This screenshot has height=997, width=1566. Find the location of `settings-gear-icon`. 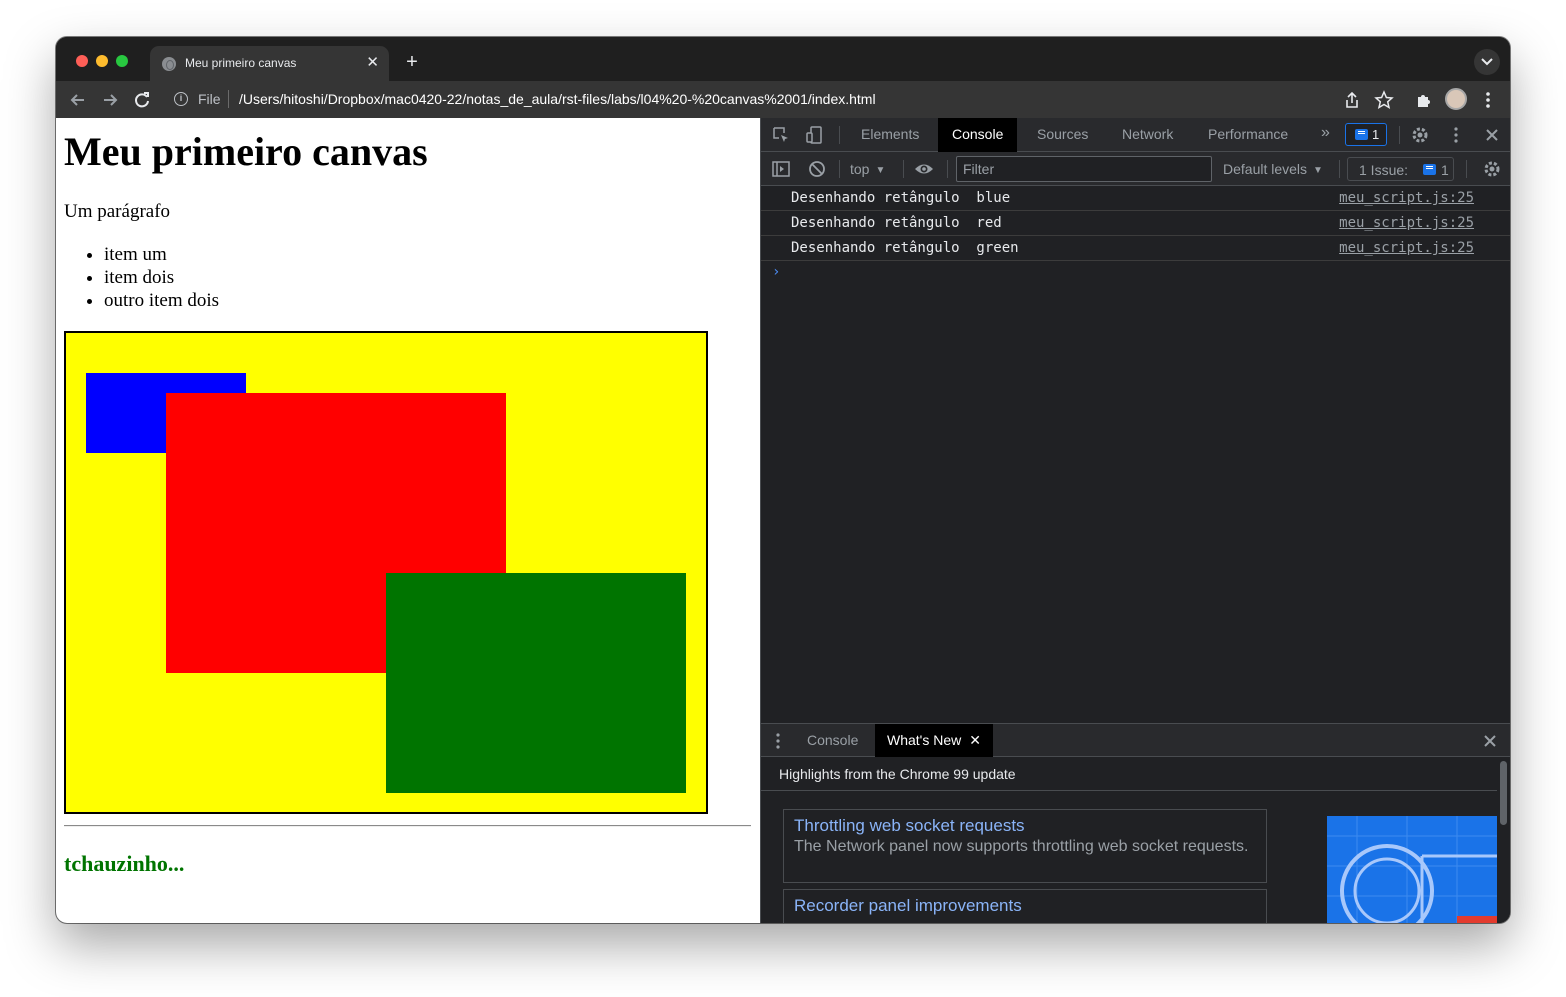

settings-gear-icon is located at coordinates (1420, 135).